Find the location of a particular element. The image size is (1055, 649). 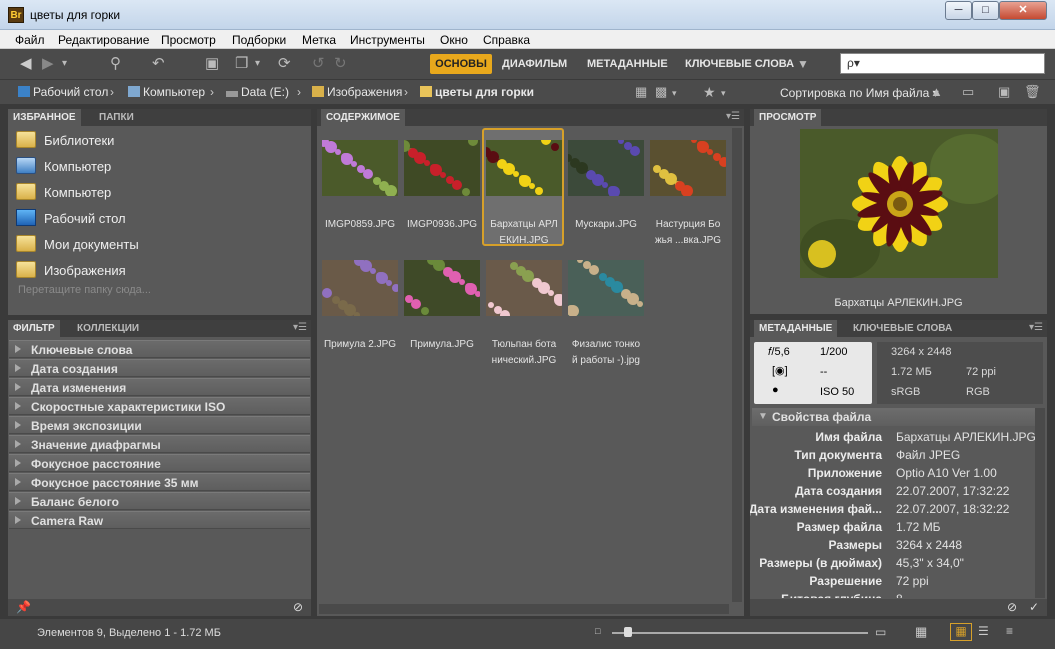

sync-icon: ⟳ is located at coordinates (284, 64).